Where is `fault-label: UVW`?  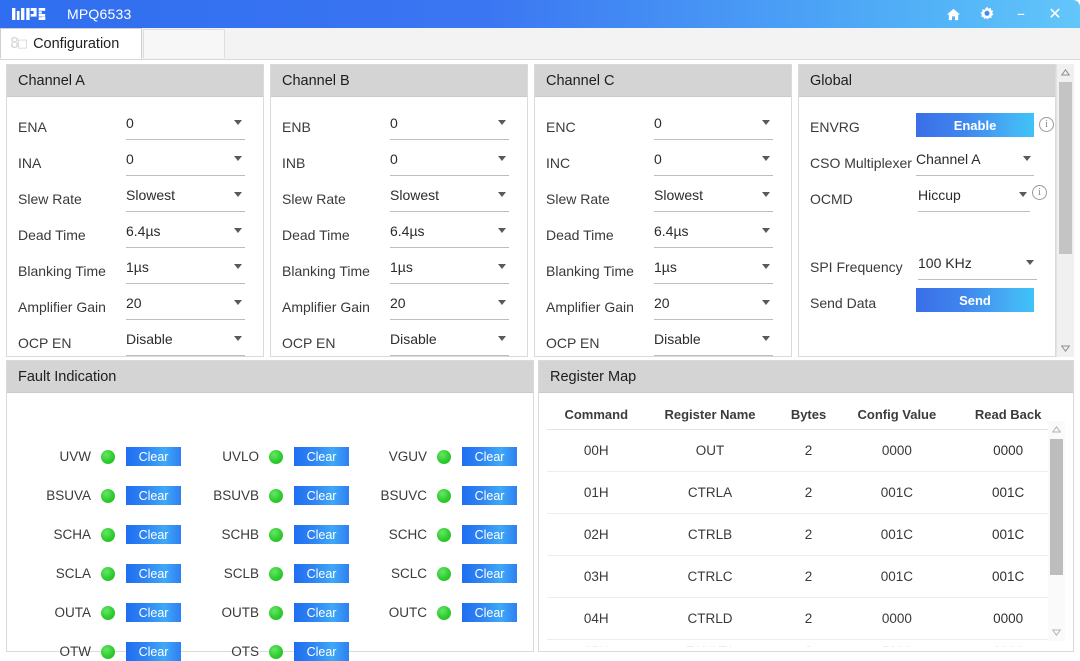
fault-label: UVW is located at coordinates (75, 456).